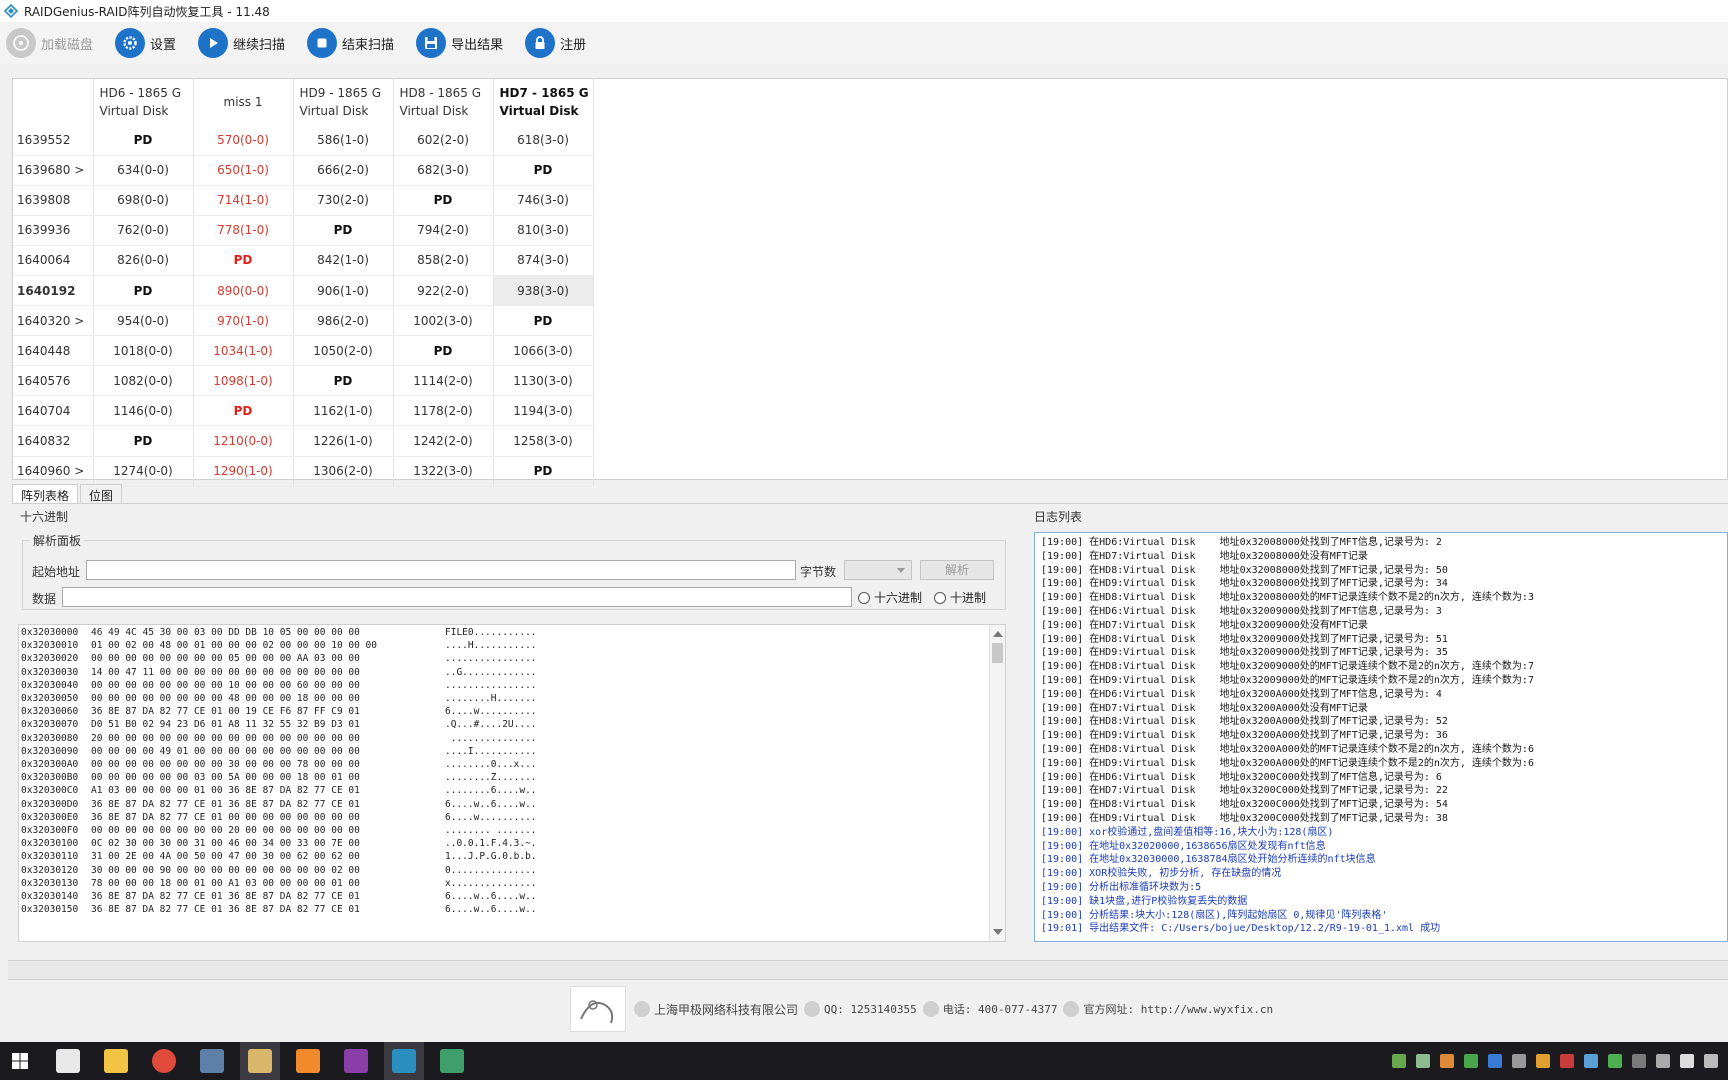 This screenshot has height=1080, width=1728. I want to click on table-cell: 618(3-0), so click(543, 140).